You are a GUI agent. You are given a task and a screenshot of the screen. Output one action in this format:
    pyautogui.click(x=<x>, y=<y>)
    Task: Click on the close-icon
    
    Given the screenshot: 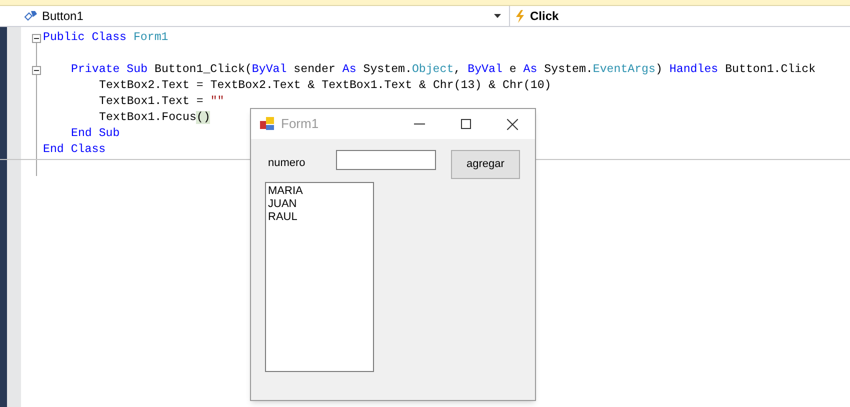 What is the action you would take?
    pyautogui.click(x=512, y=124)
    